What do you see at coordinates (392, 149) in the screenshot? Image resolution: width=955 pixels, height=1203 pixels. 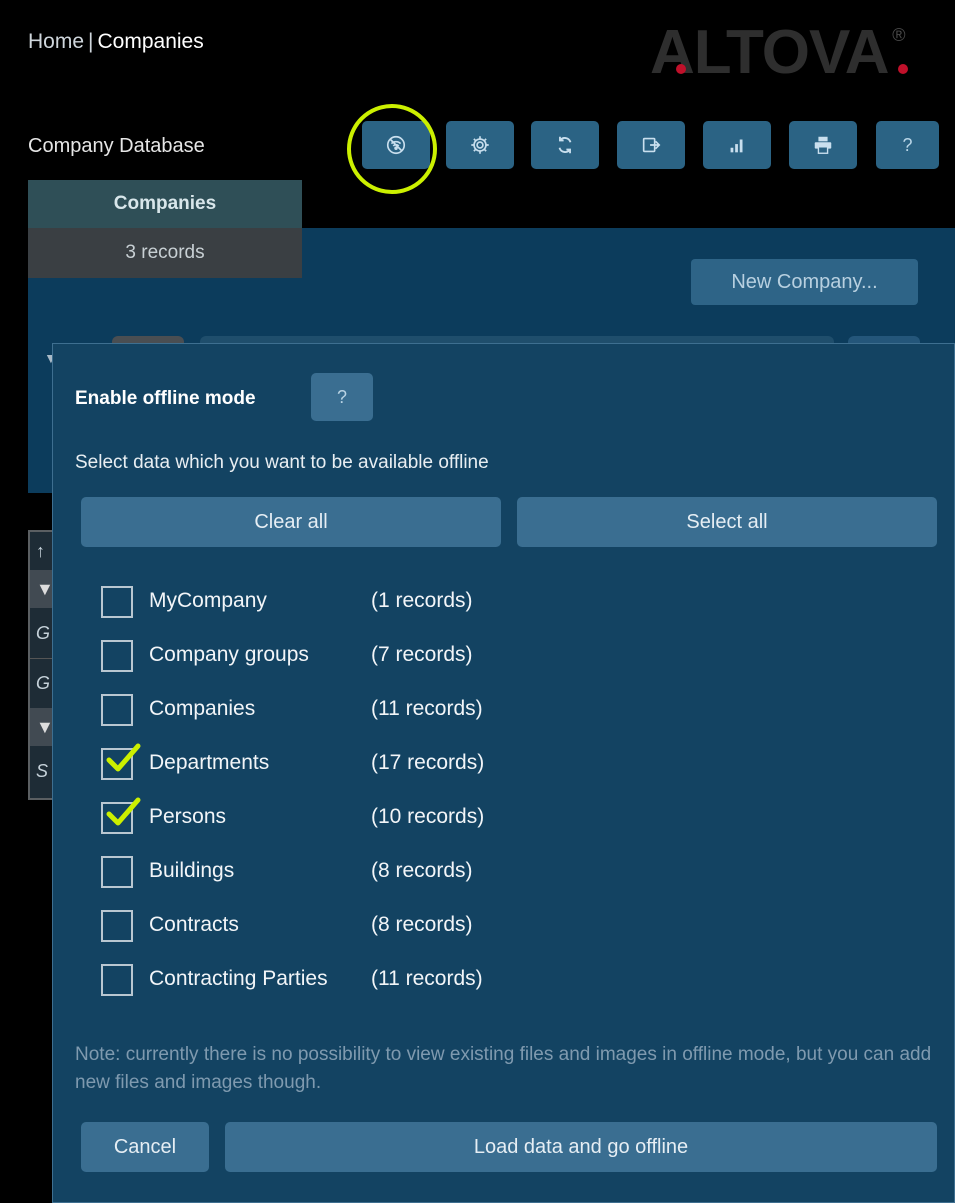 I see `highlight-ring` at bounding box center [392, 149].